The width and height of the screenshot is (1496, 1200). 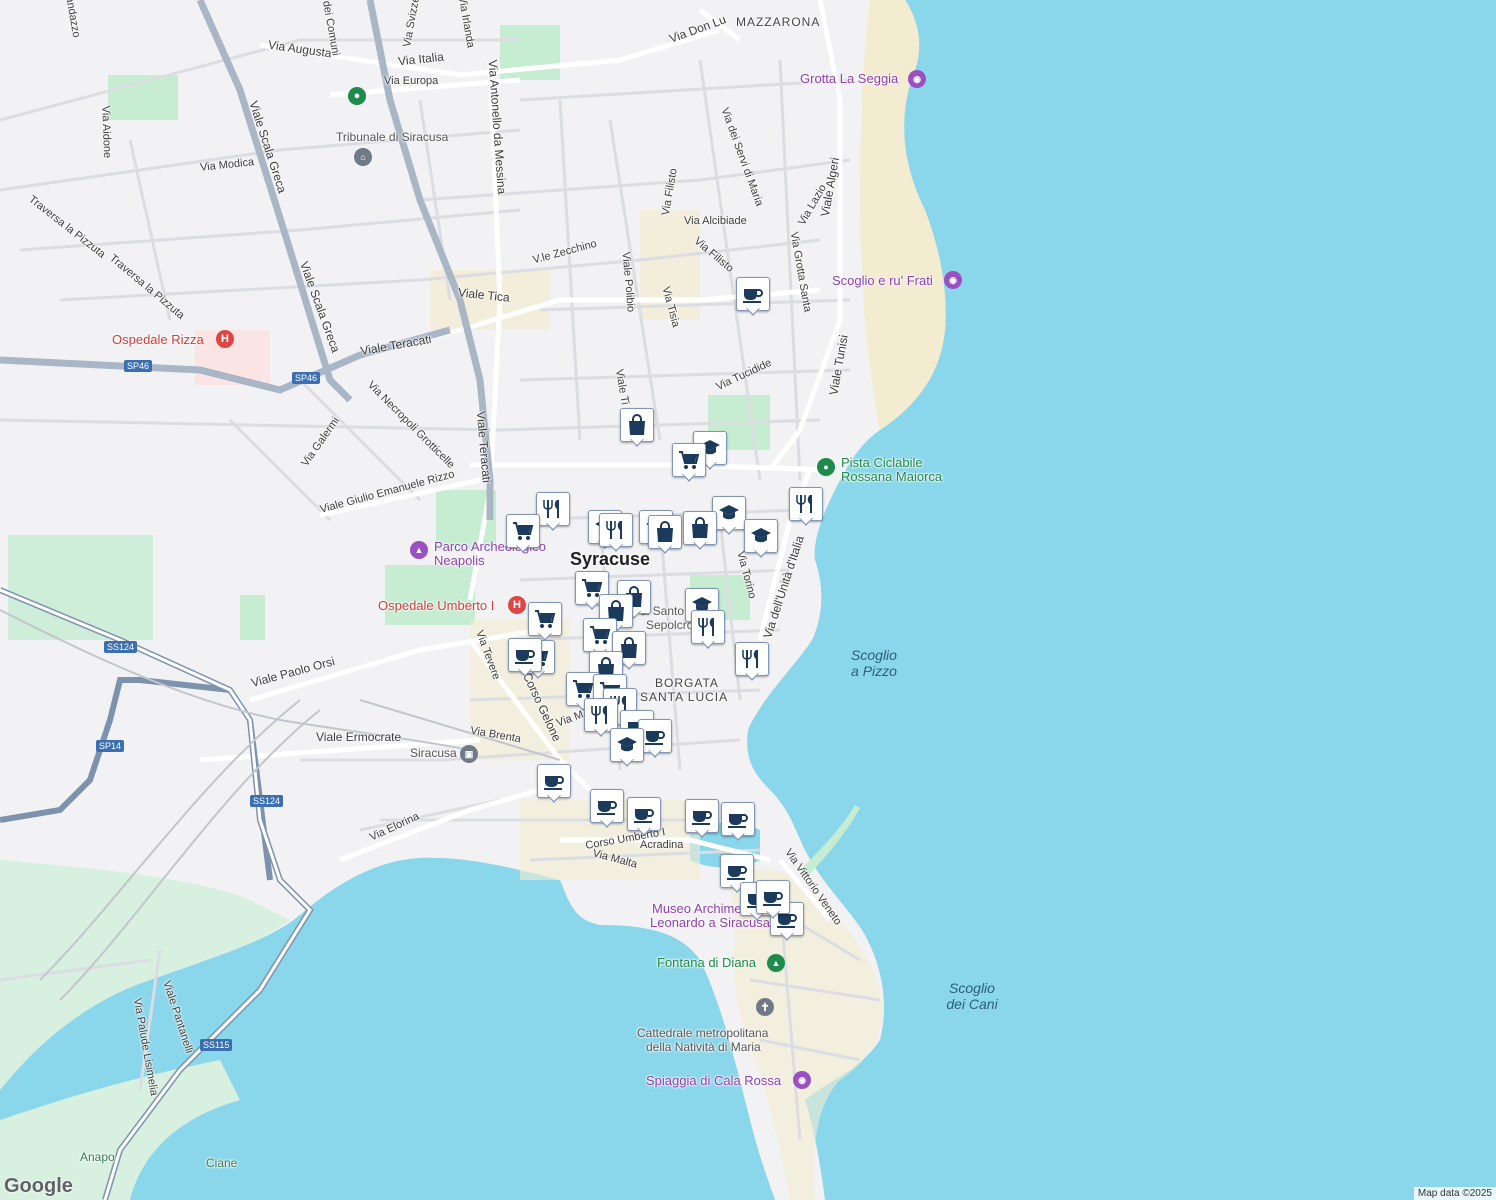 What do you see at coordinates (363, 157) in the screenshot?
I see `courthouse-icon: ⌂` at bounding box center [363, 157].